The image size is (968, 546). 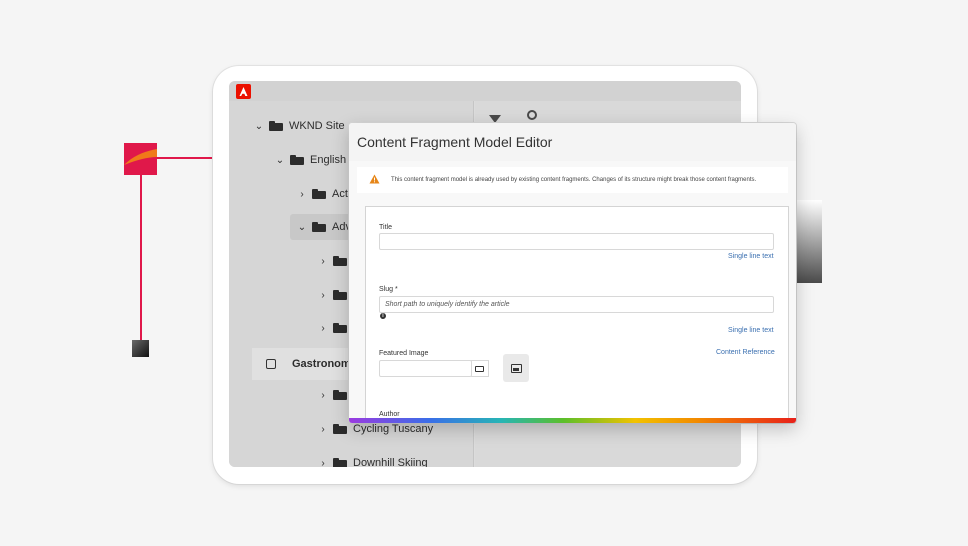 I want to click on black-accent-square, so click(x=140, y=348).